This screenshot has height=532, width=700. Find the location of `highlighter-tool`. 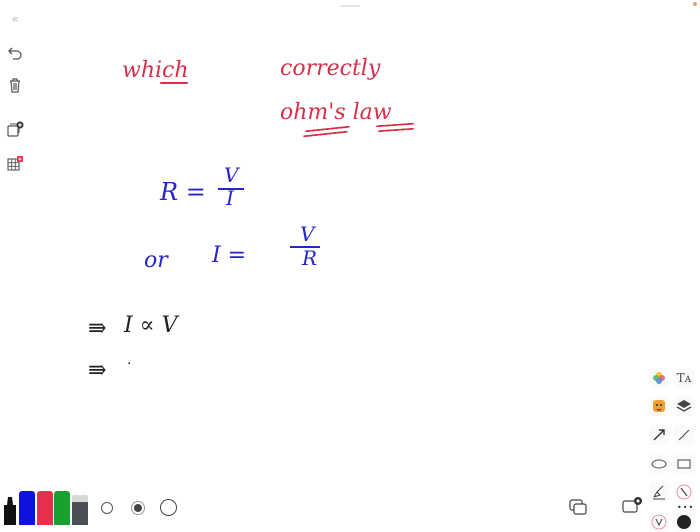

highlighter-tool is located at coordinates (659, 492).